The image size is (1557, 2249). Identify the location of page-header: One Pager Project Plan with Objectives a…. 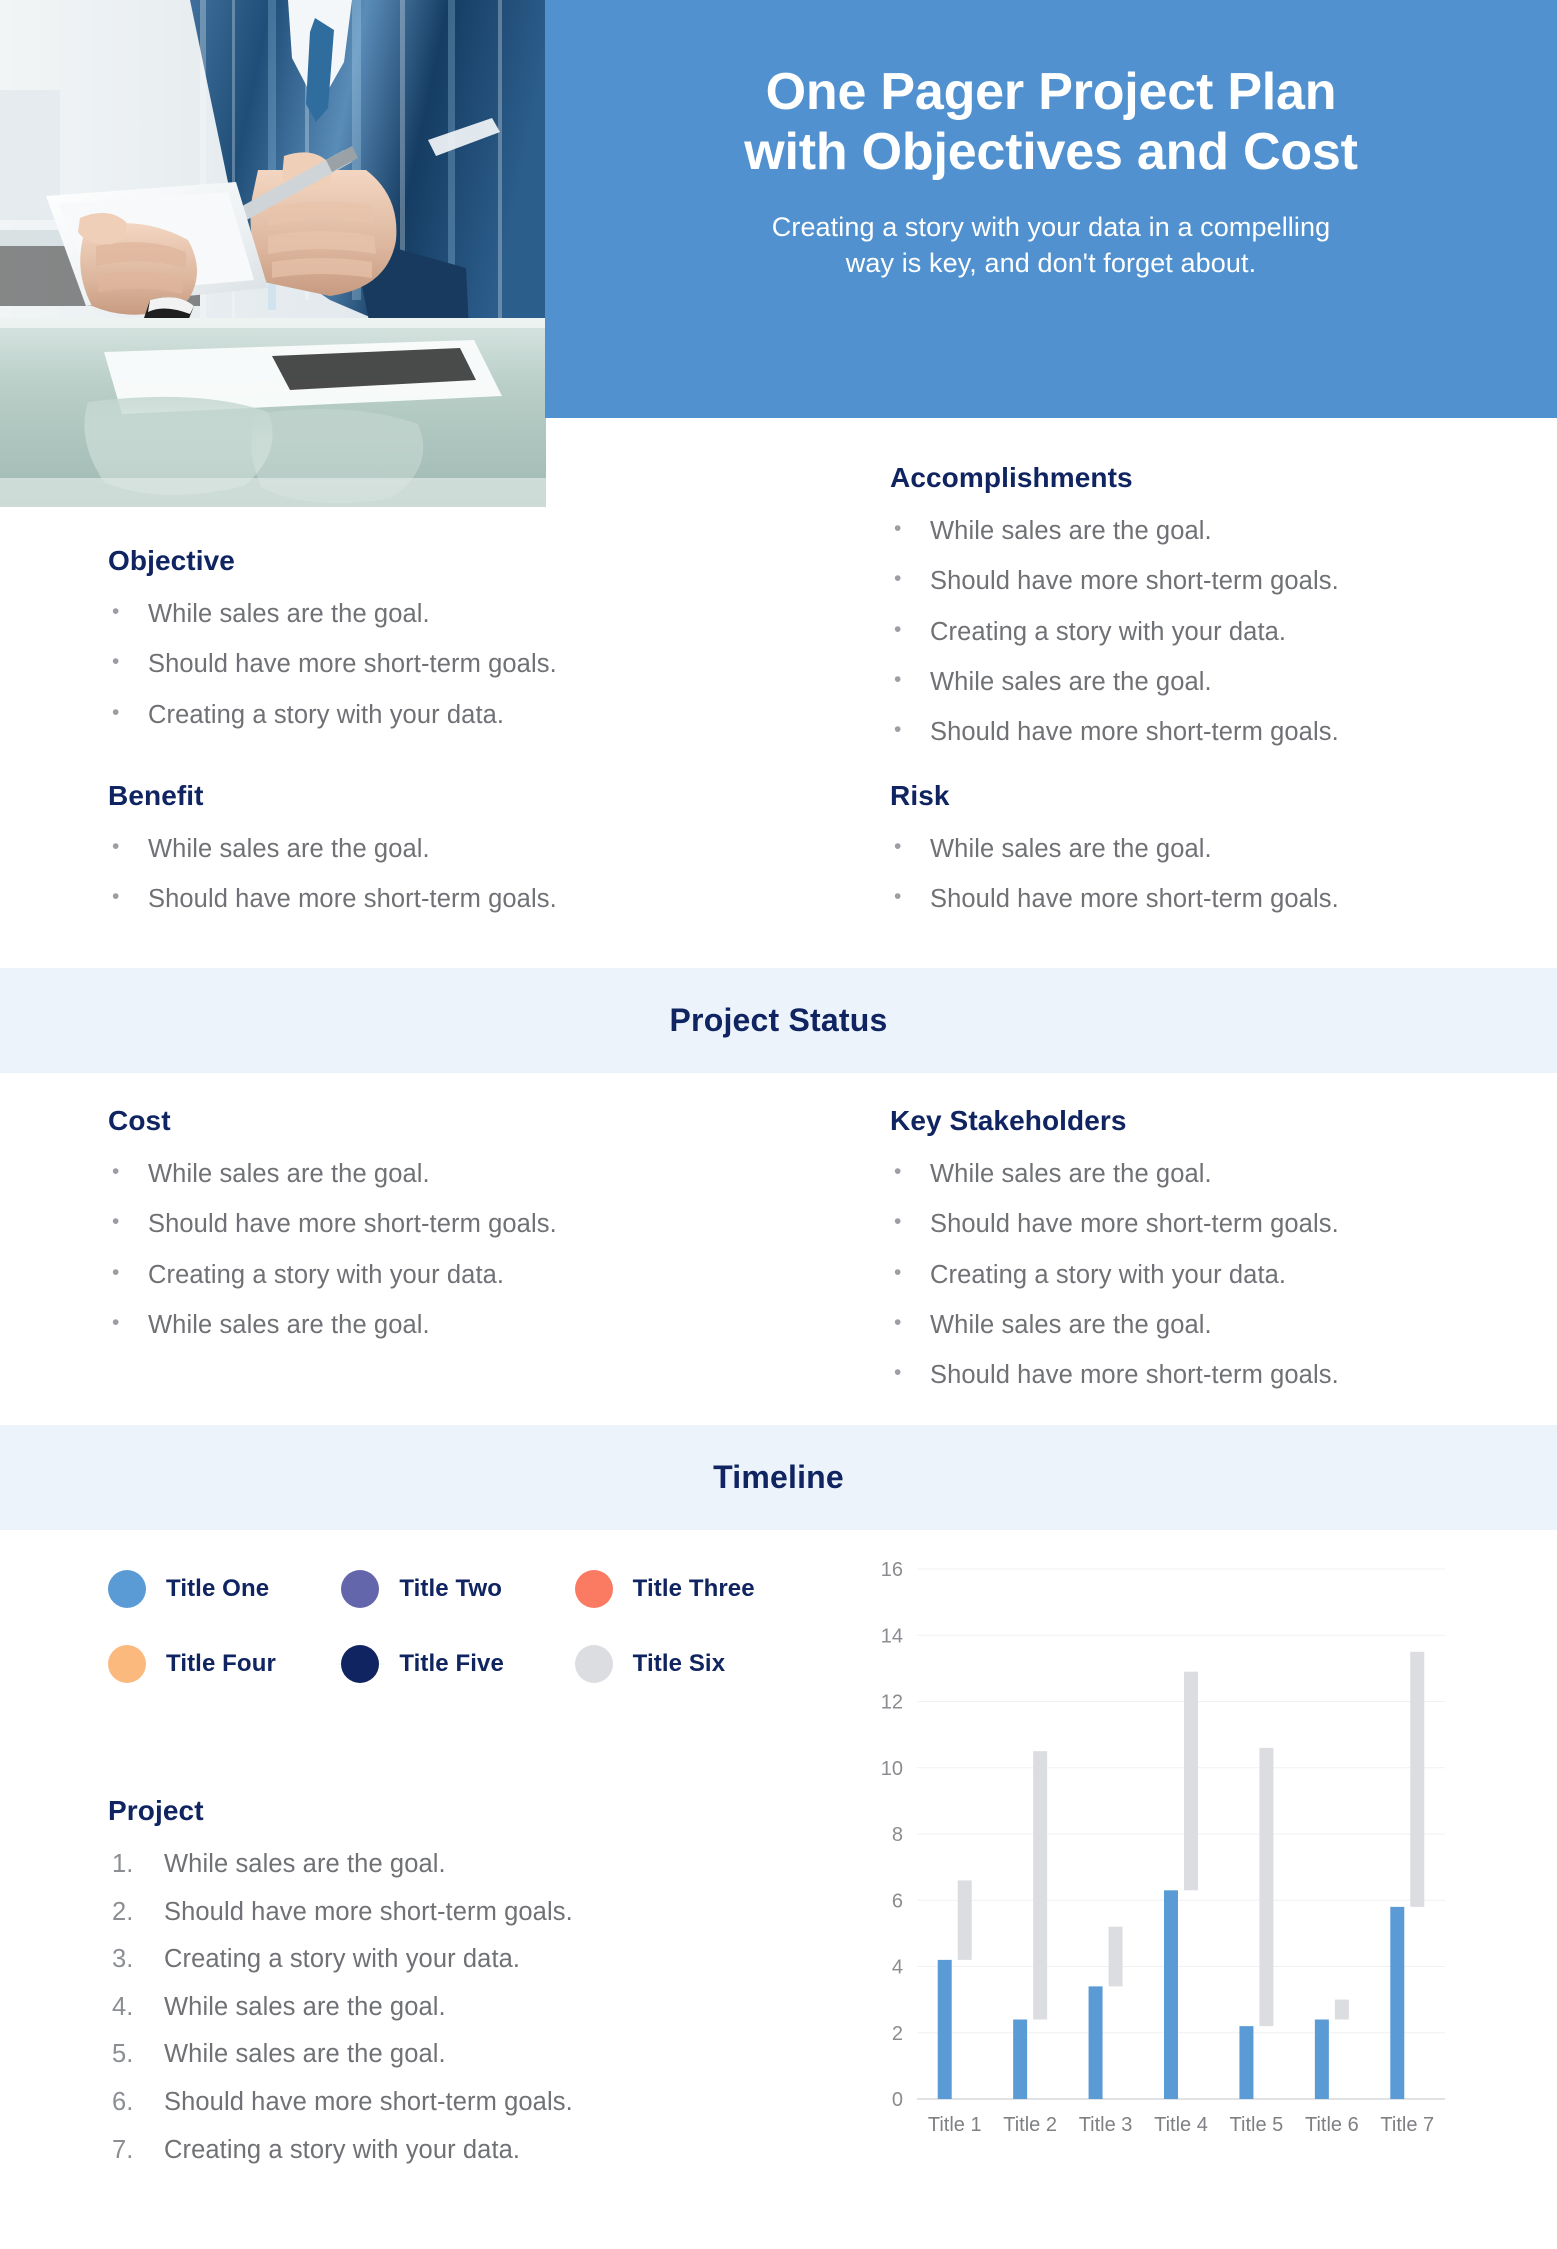
(1051, 209).